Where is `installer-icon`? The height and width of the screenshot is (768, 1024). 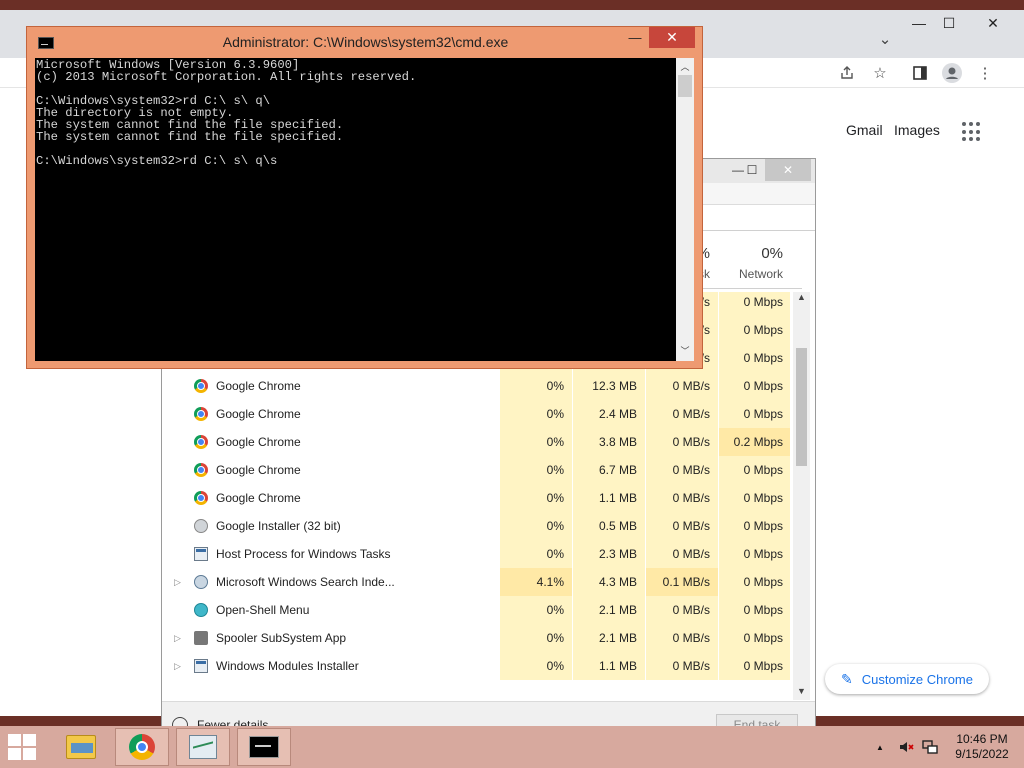
installer-icon is located at coordinates (201, 526).